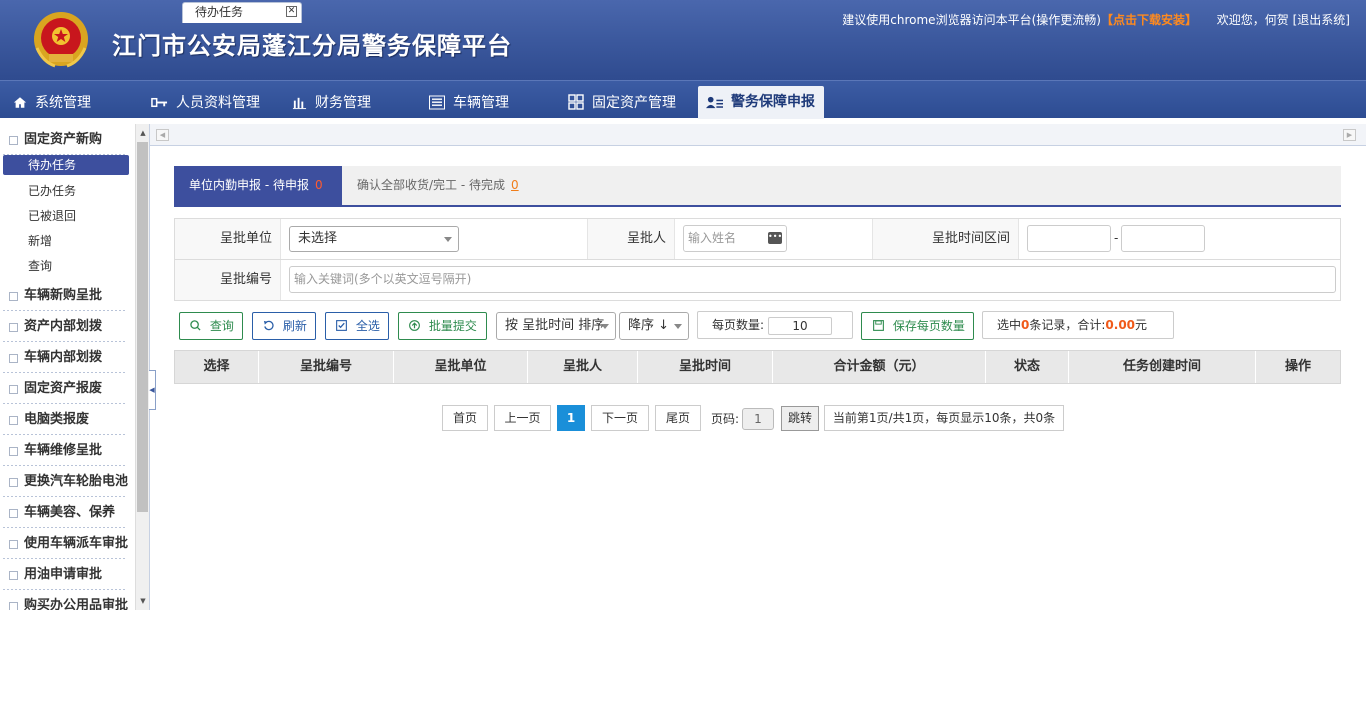 Image resolution: width=1366 pixels, height=710 pixels. I want to click on sidebar-section: 固定资产报废, so click(67, 388).